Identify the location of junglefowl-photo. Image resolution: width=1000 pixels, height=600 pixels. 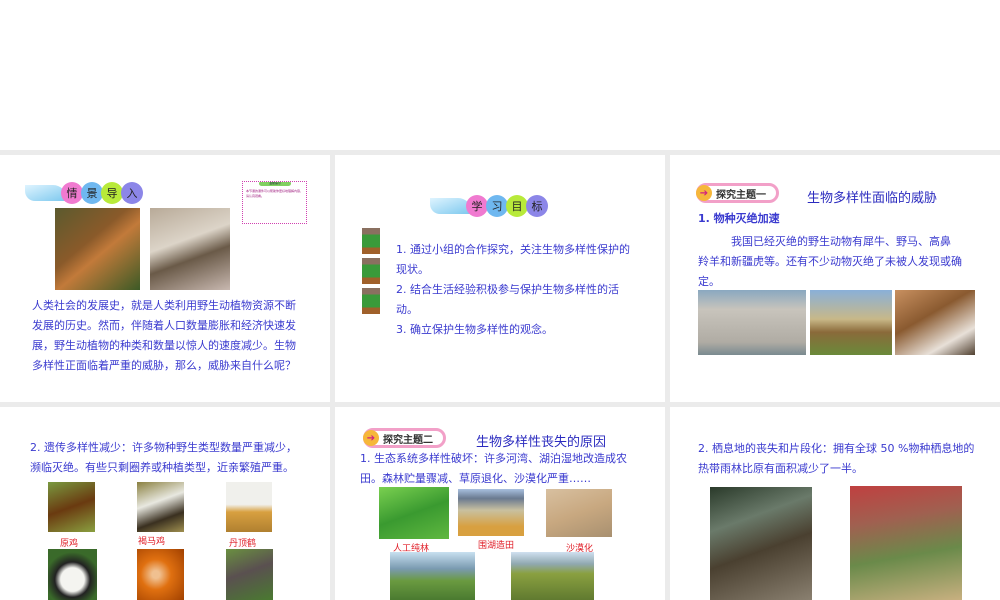
(71, 507).